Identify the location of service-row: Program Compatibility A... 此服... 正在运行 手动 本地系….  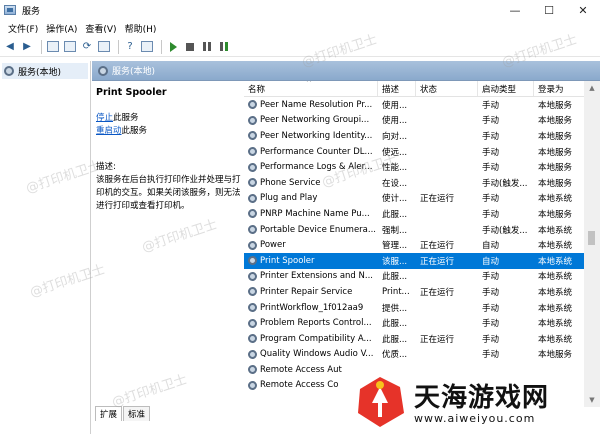
(422, 339).